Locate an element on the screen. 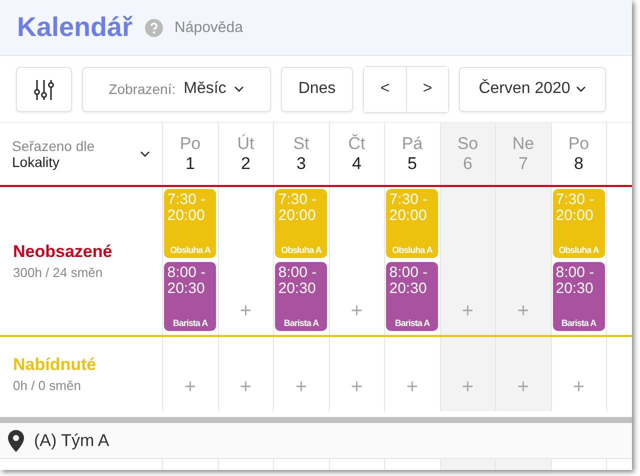 The image size is (640, 476). sliders-icon is located at coordinates (44, 89).